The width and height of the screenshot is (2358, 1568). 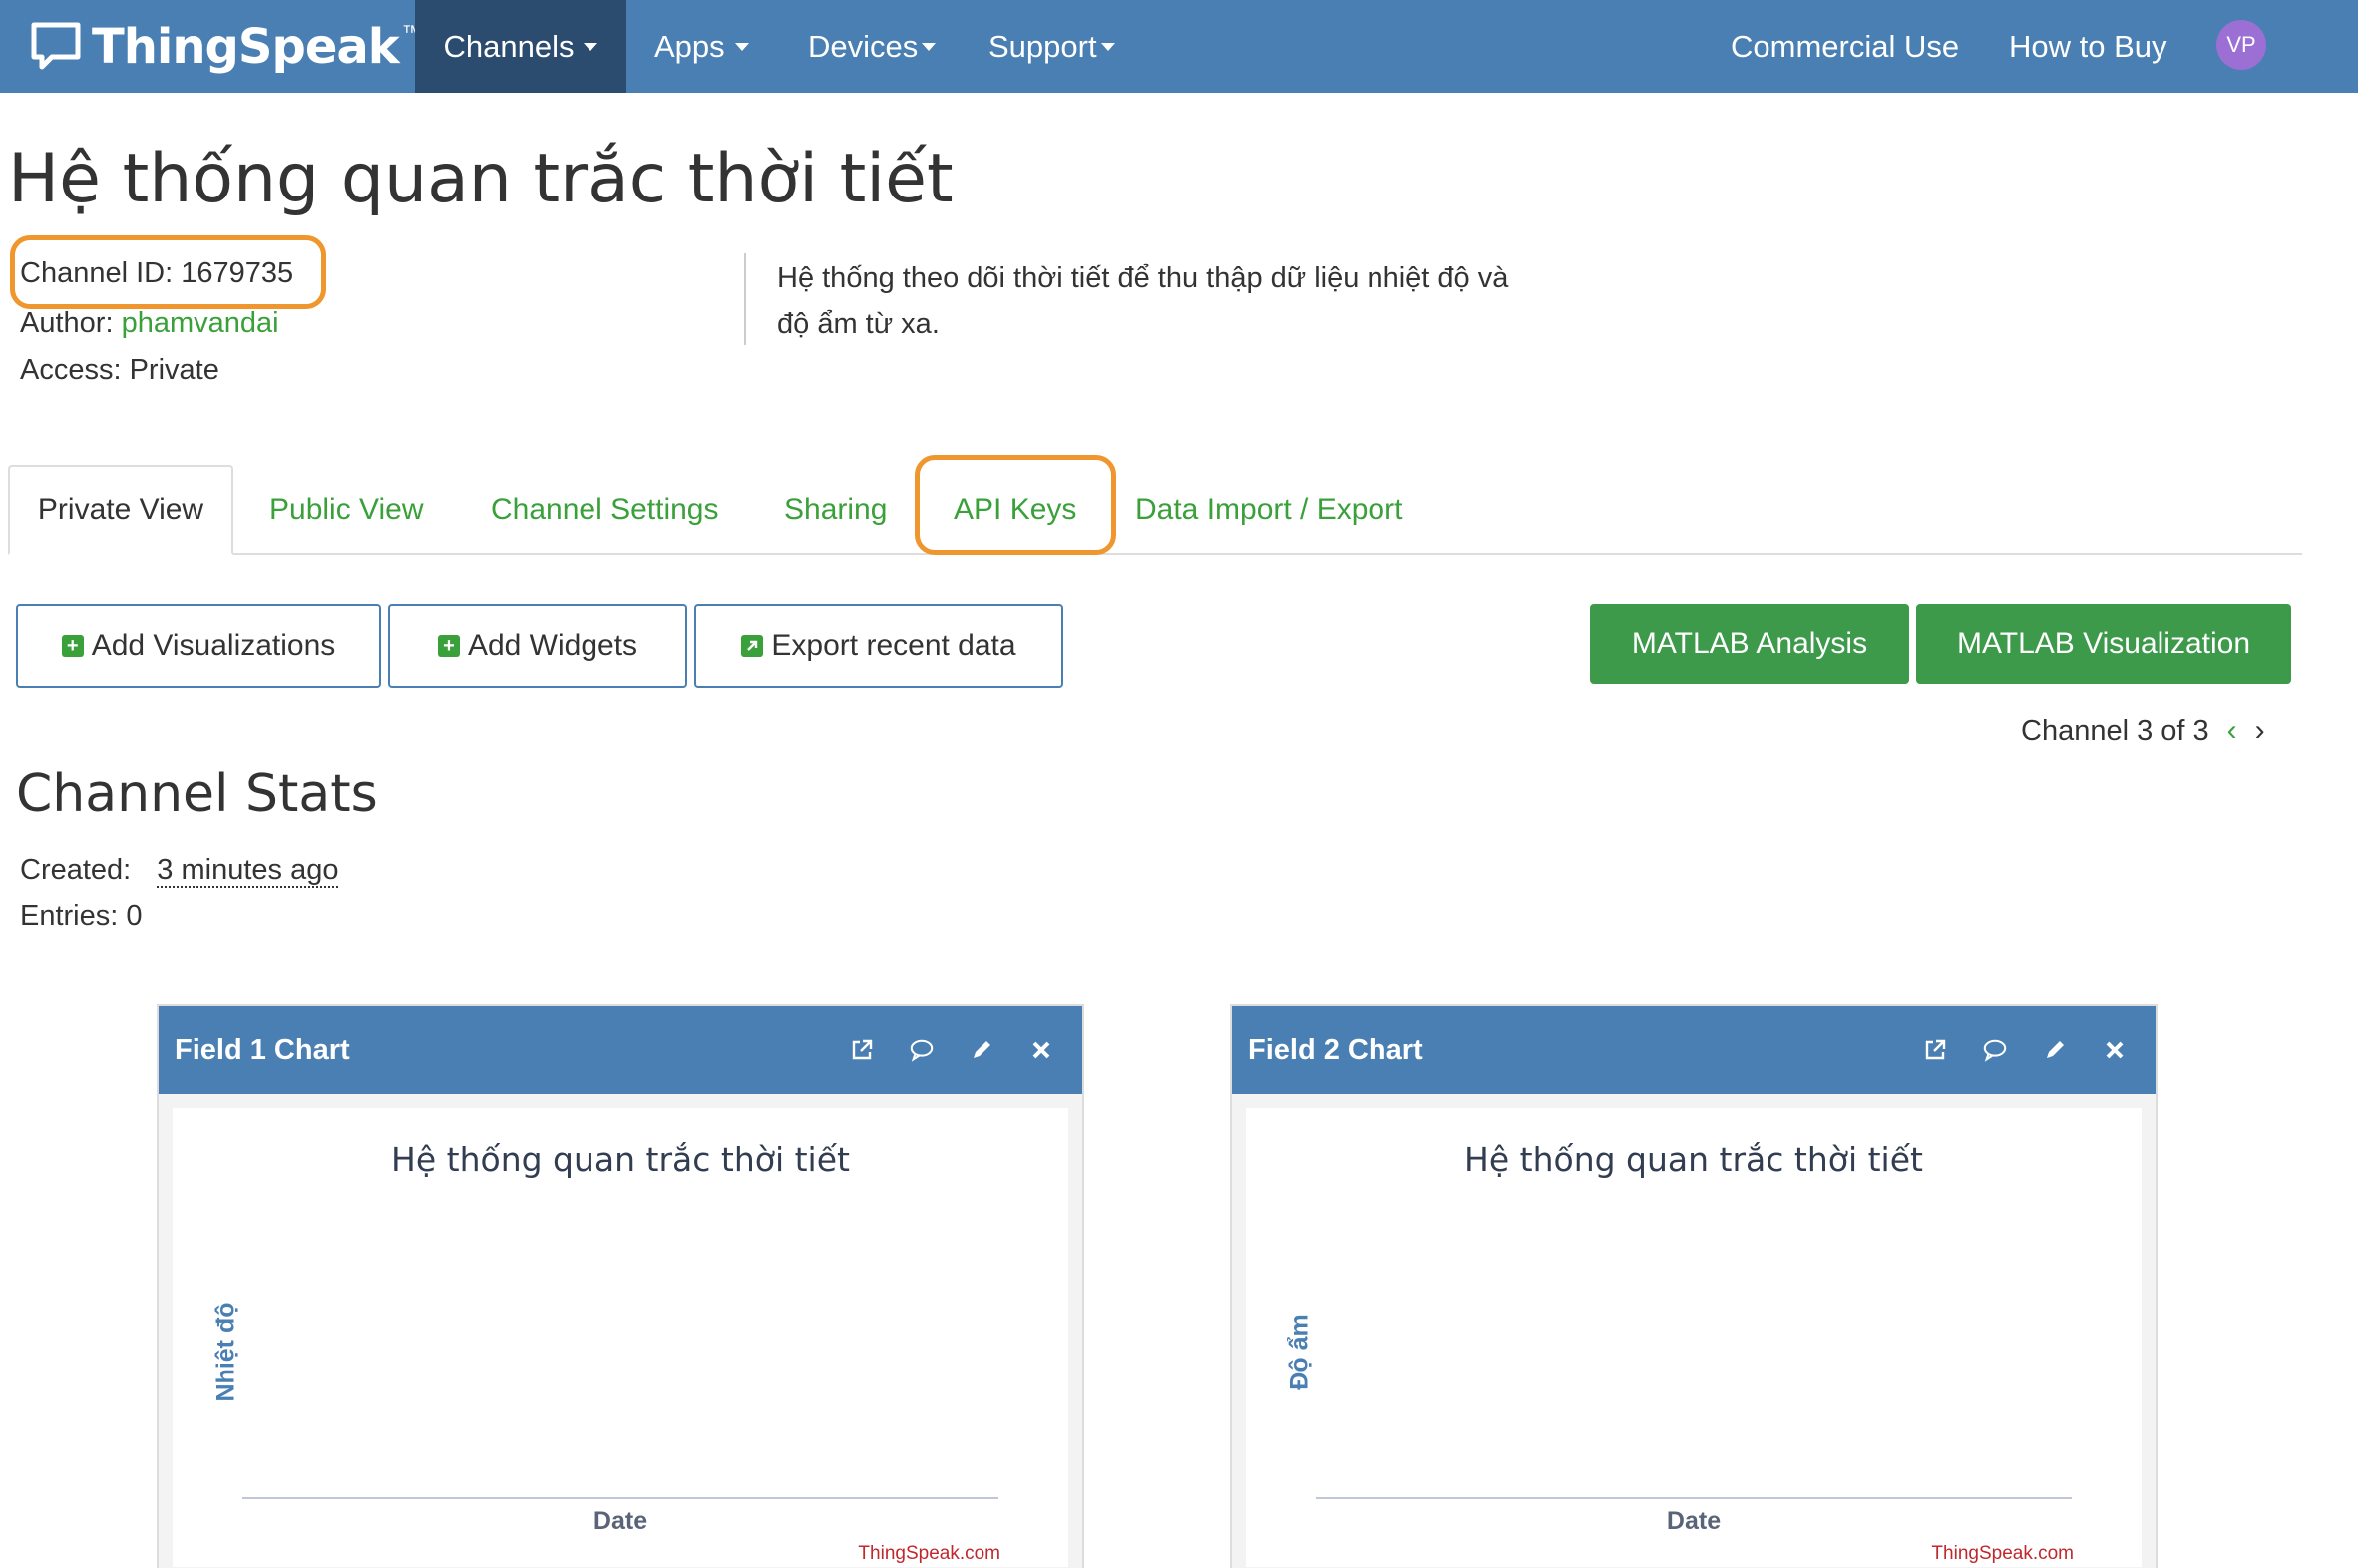 I want to click on panel-header: Field 1 Chart, so click(x=620, y=1050).